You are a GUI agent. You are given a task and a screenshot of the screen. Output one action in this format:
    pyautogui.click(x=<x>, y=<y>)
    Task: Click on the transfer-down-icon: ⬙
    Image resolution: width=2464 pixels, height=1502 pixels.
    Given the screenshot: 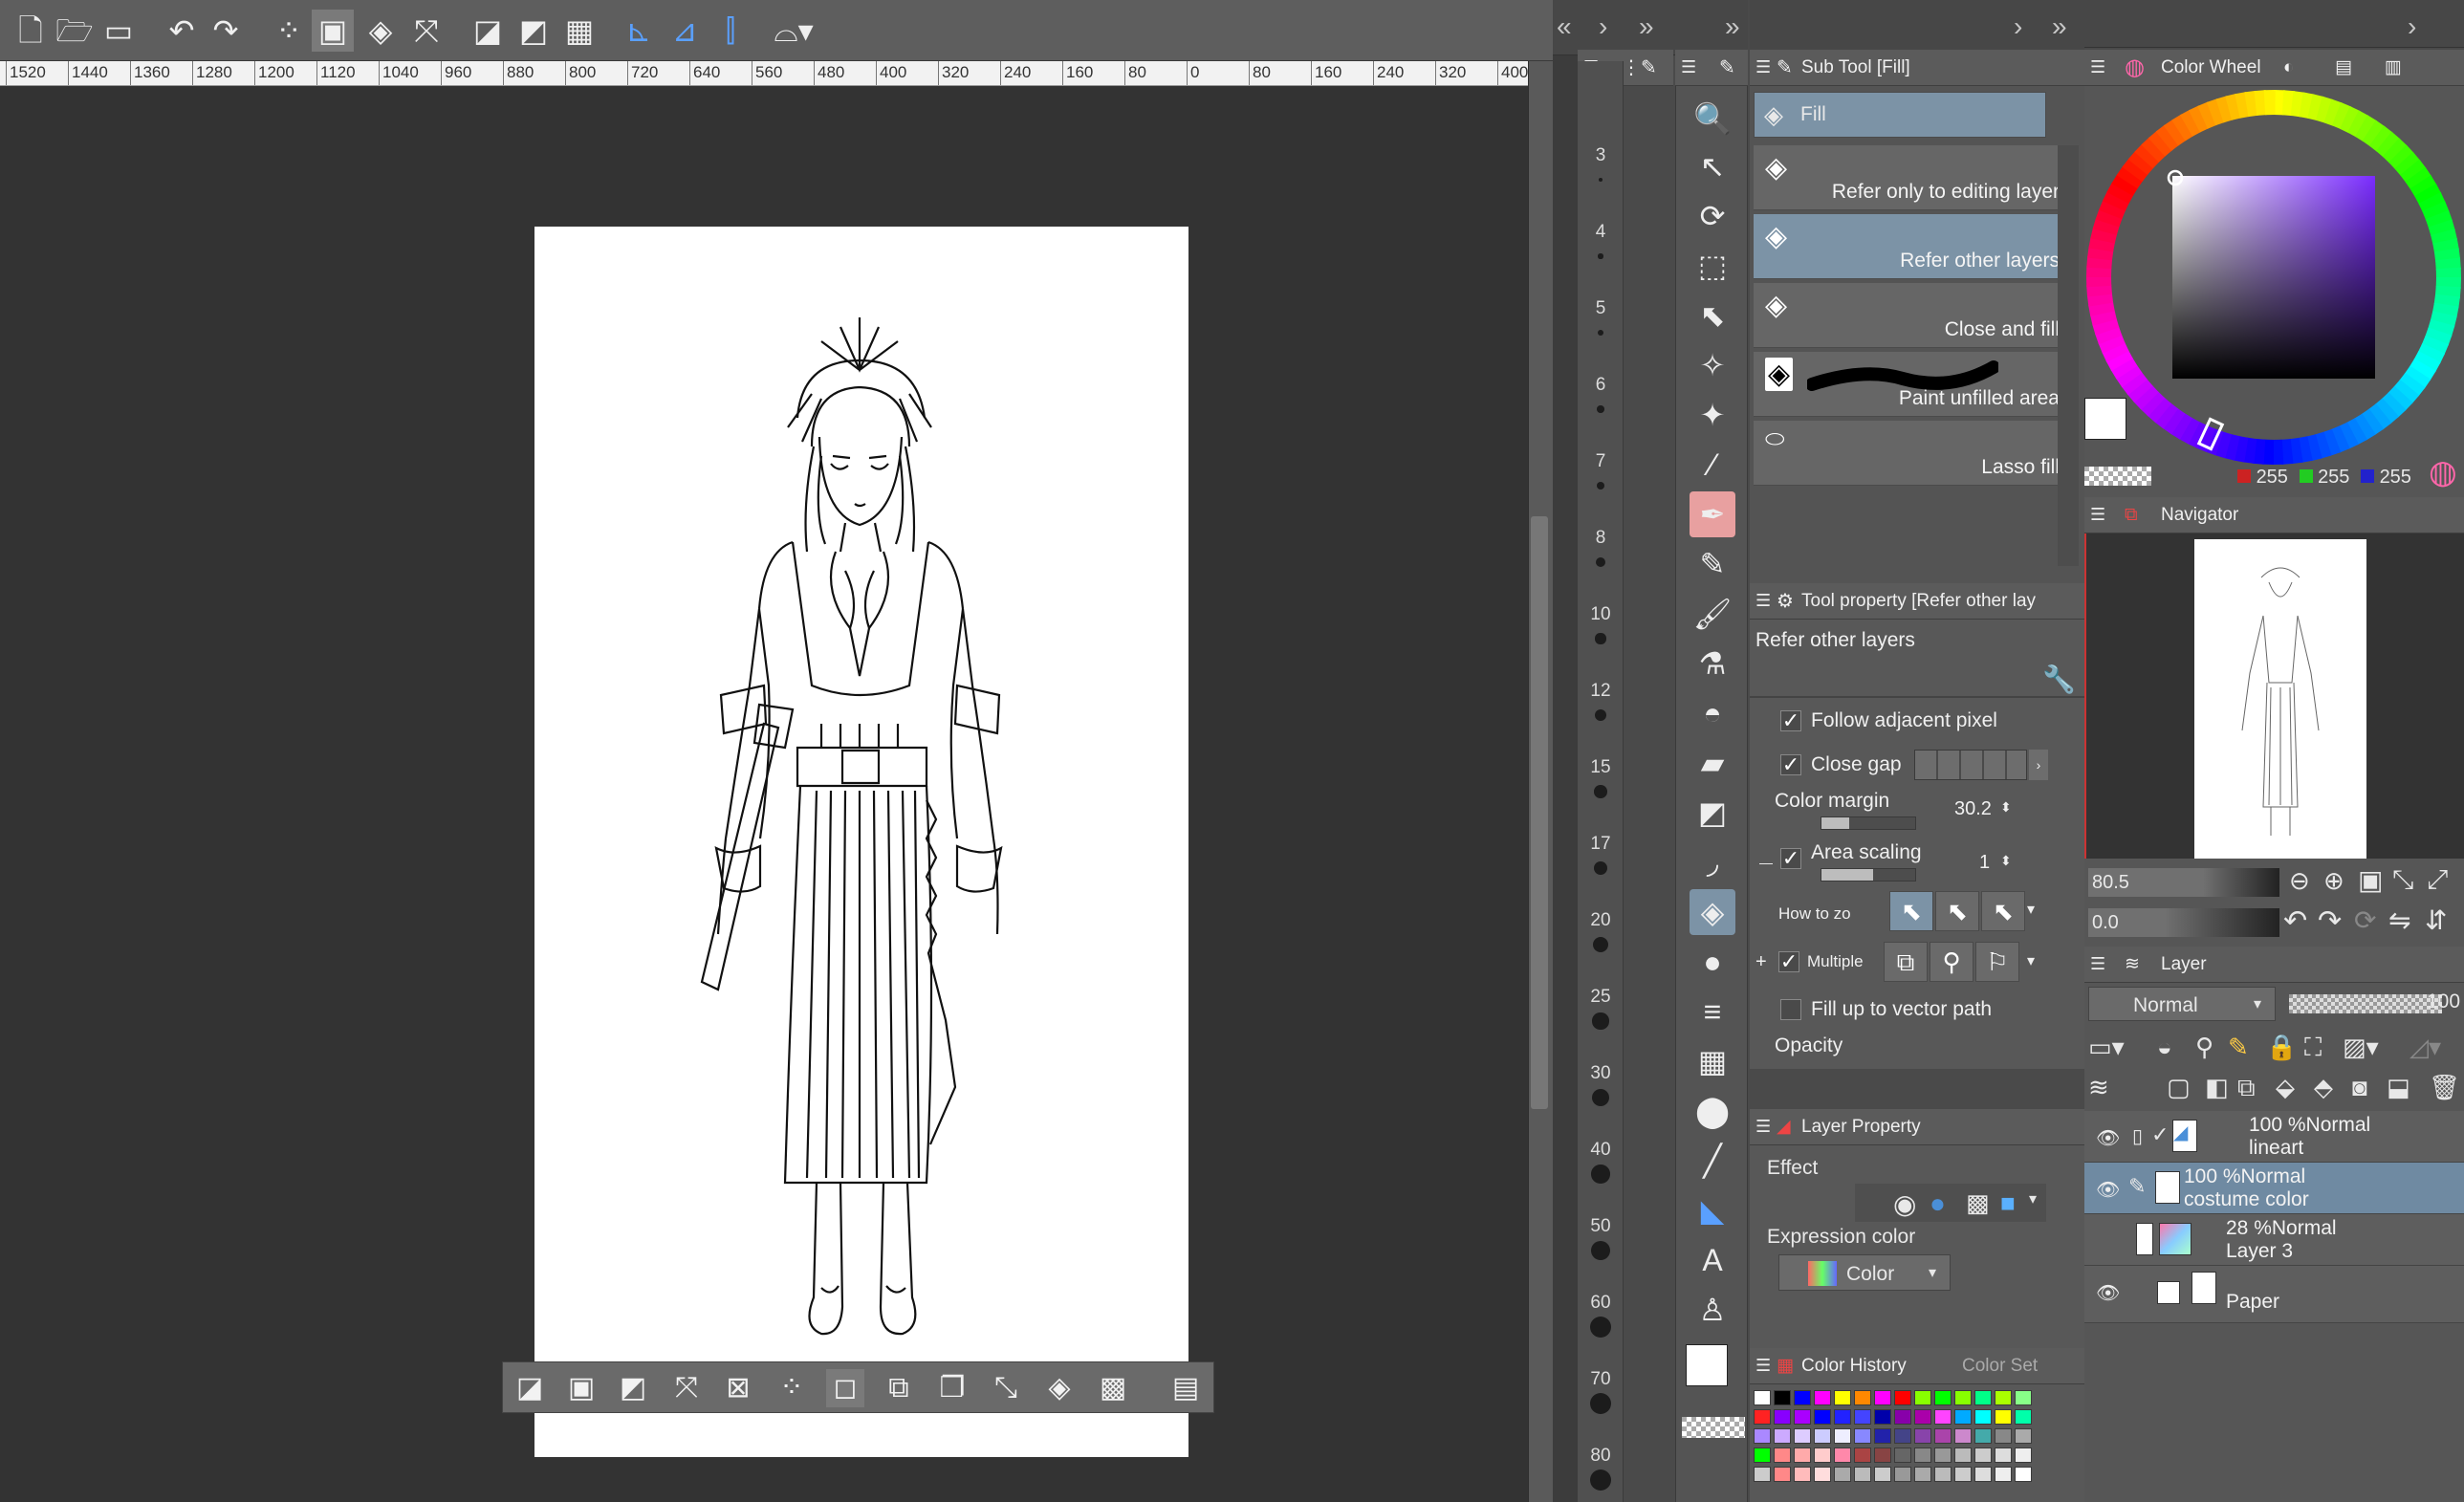 What is the action you would take?
    pyautogui.click(x=2285, y=1088)
    